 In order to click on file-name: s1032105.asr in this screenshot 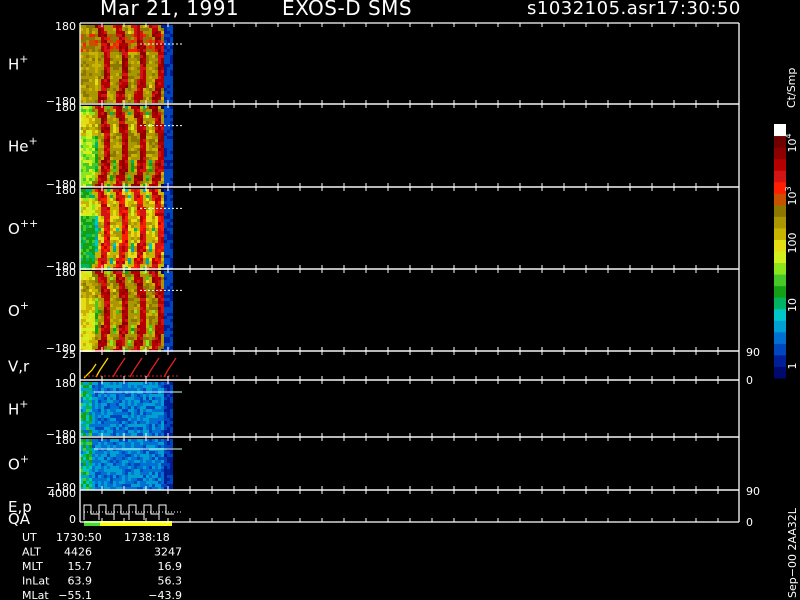, I will do `click(592, 9)`.